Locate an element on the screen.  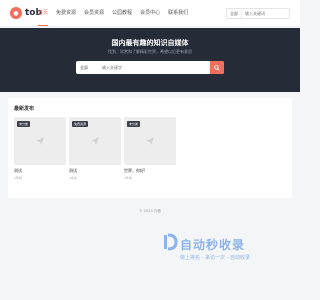
search-icon is located at coordinates (217, 67).